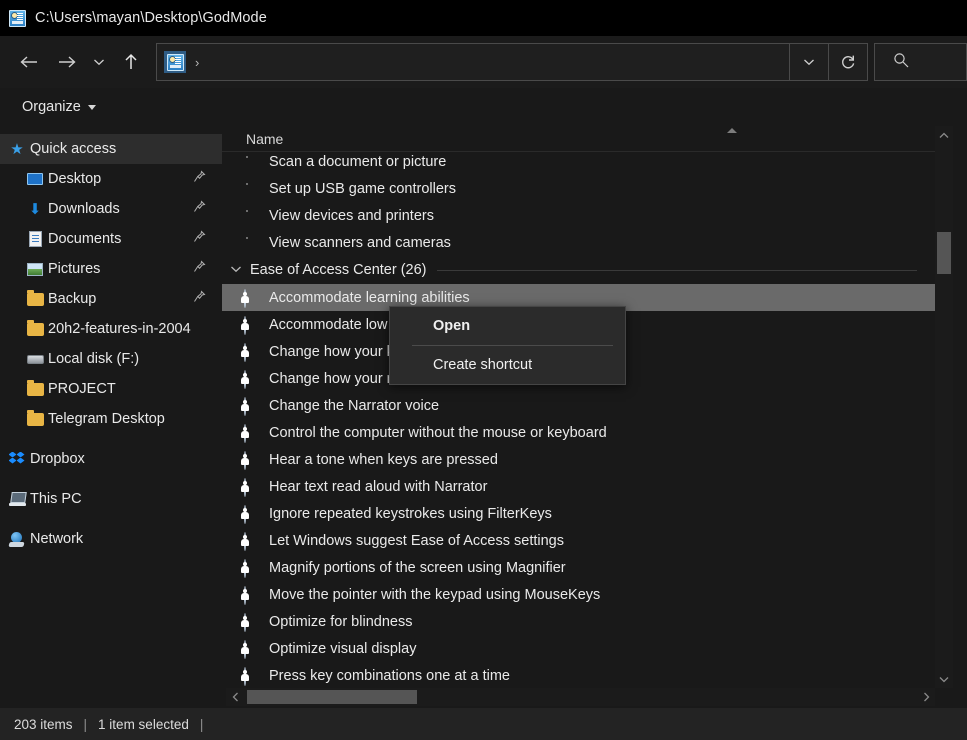 The height and width of the screenshot is (740, 967). I want to click on list-item: Change the Narrator voice, so click(578, 405).